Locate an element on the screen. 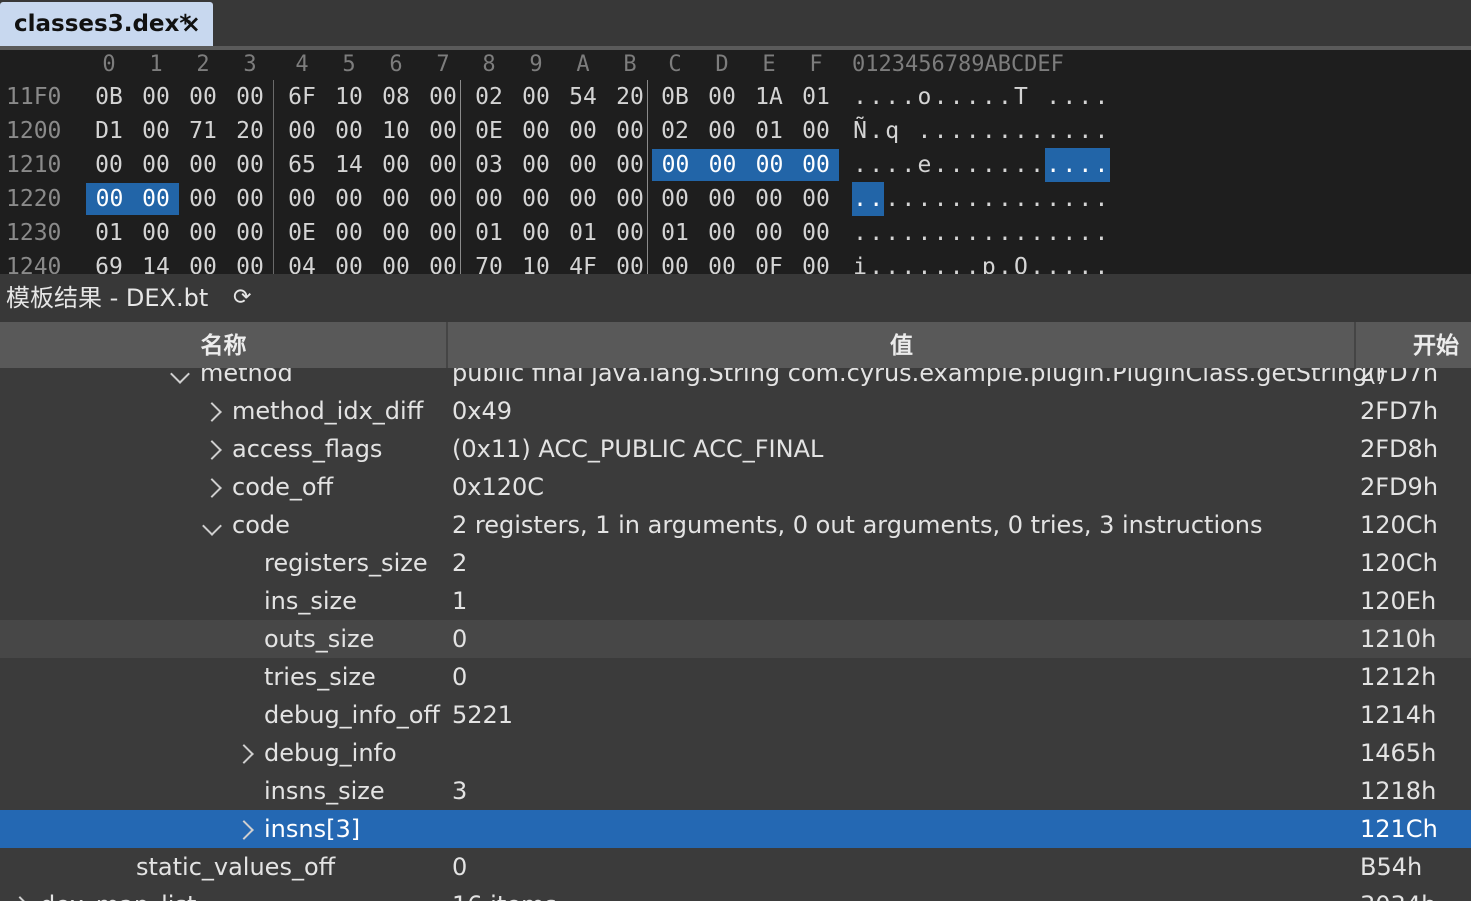 The width and height of the screenshot is (1471, 901). hex-byte: 08 is located at coordinates (396, 97).